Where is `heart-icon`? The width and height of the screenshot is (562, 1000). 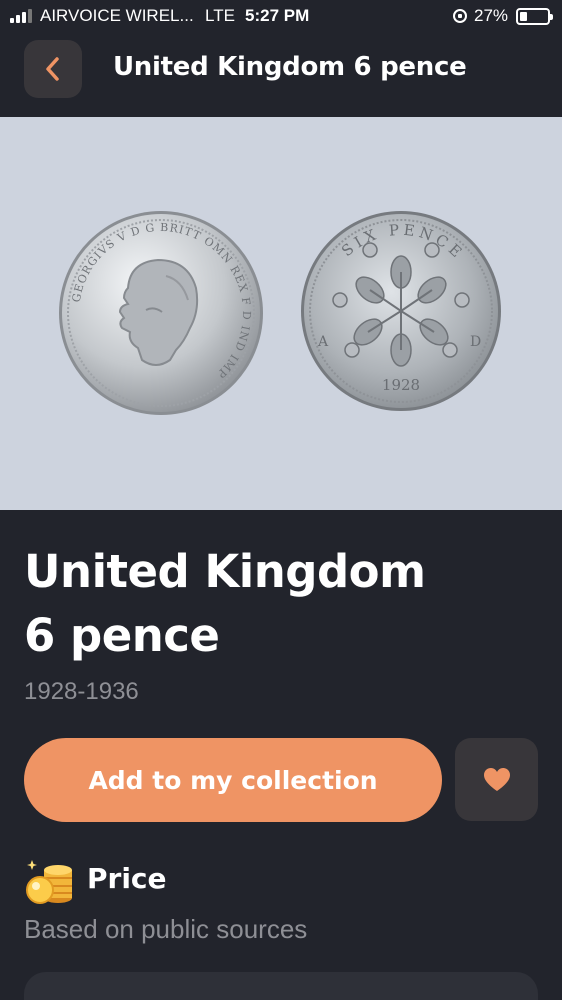 heart-icon is located at coordinates (496, 779).